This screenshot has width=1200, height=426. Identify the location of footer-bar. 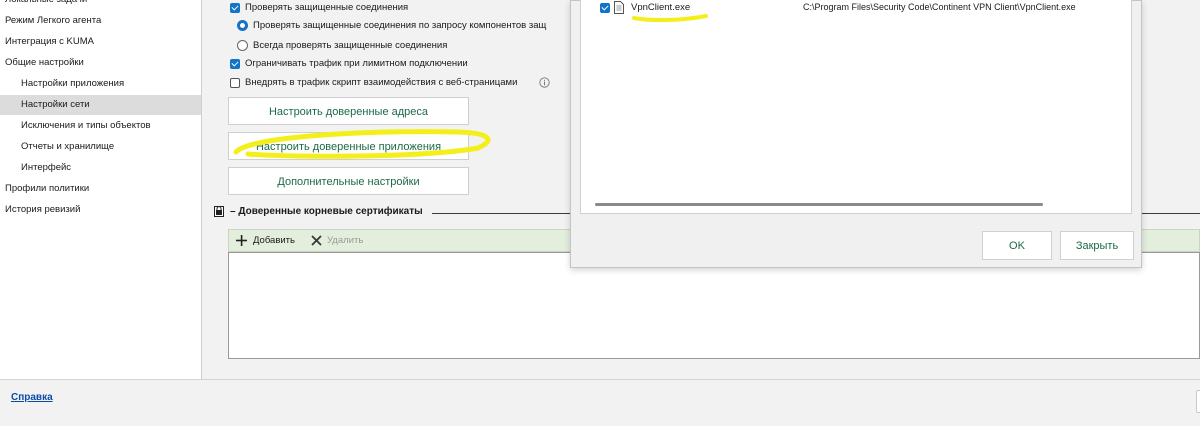
(600, 402).